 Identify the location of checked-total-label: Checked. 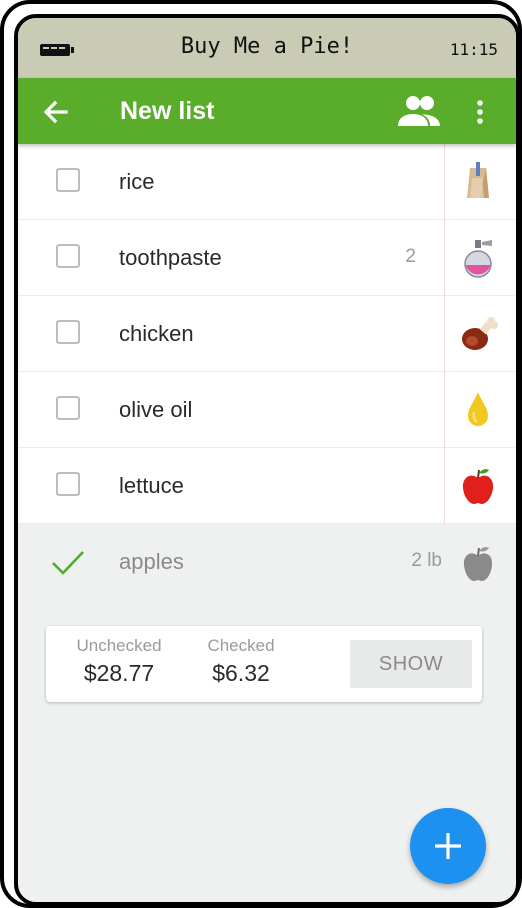
(241, 645).